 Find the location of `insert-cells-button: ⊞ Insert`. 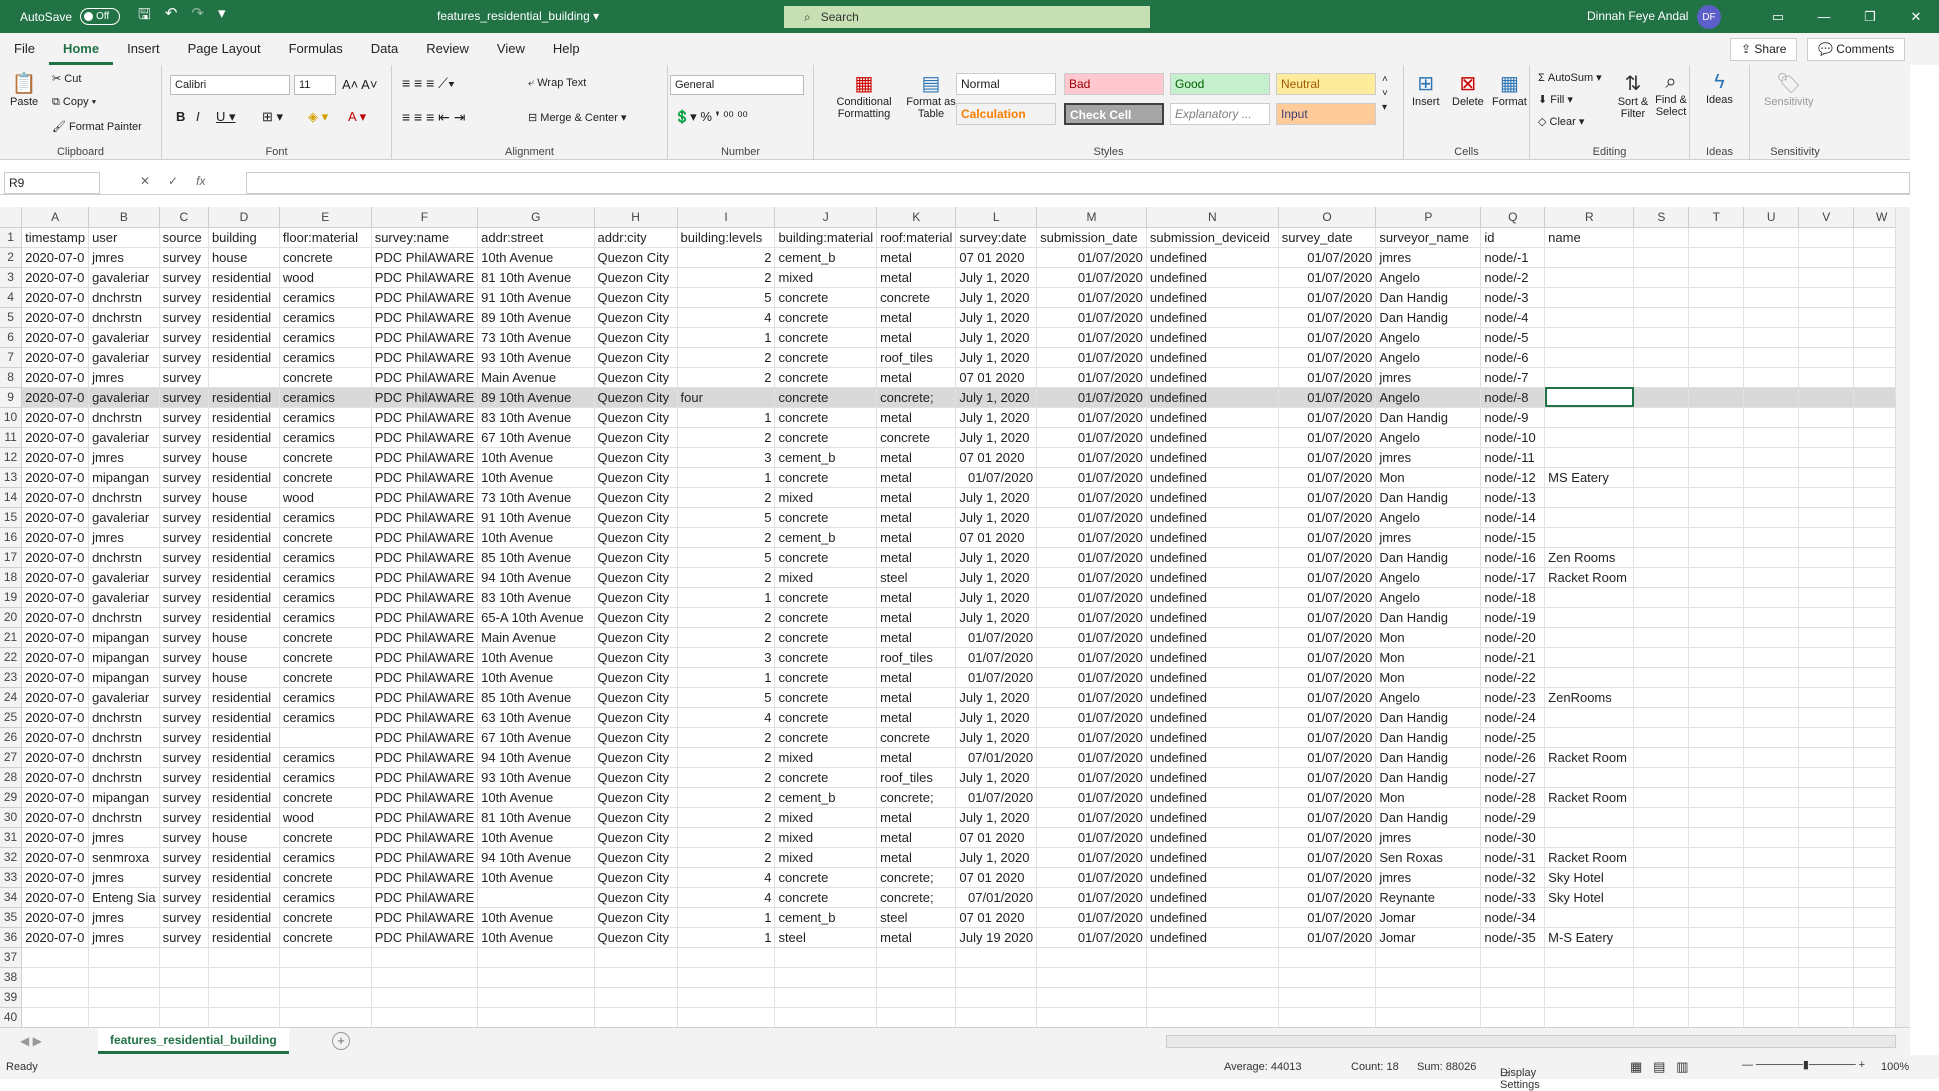

insert-cells-button: ⊞ Insert is located at coordinates (1426, 89).